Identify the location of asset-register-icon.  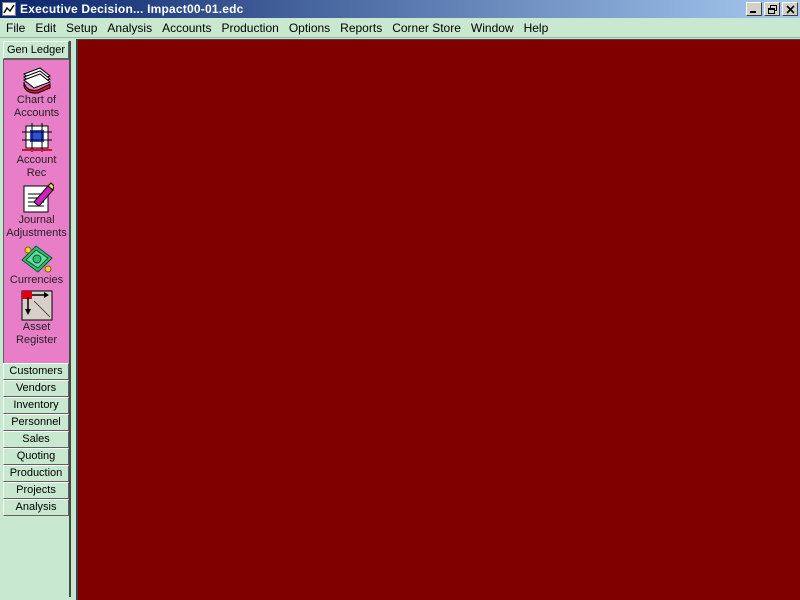
(36, 305).